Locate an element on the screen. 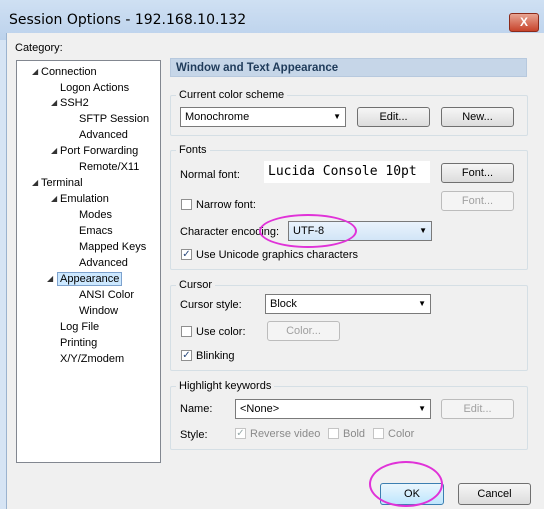  tree-item-emacs: Emacs is located at coordinates (96, 231).